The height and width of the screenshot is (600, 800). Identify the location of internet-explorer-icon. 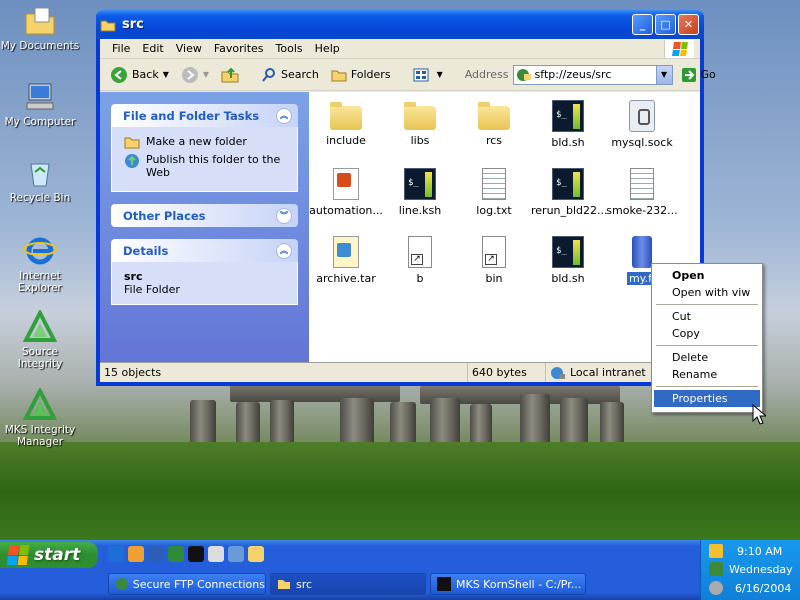
(40, 251).